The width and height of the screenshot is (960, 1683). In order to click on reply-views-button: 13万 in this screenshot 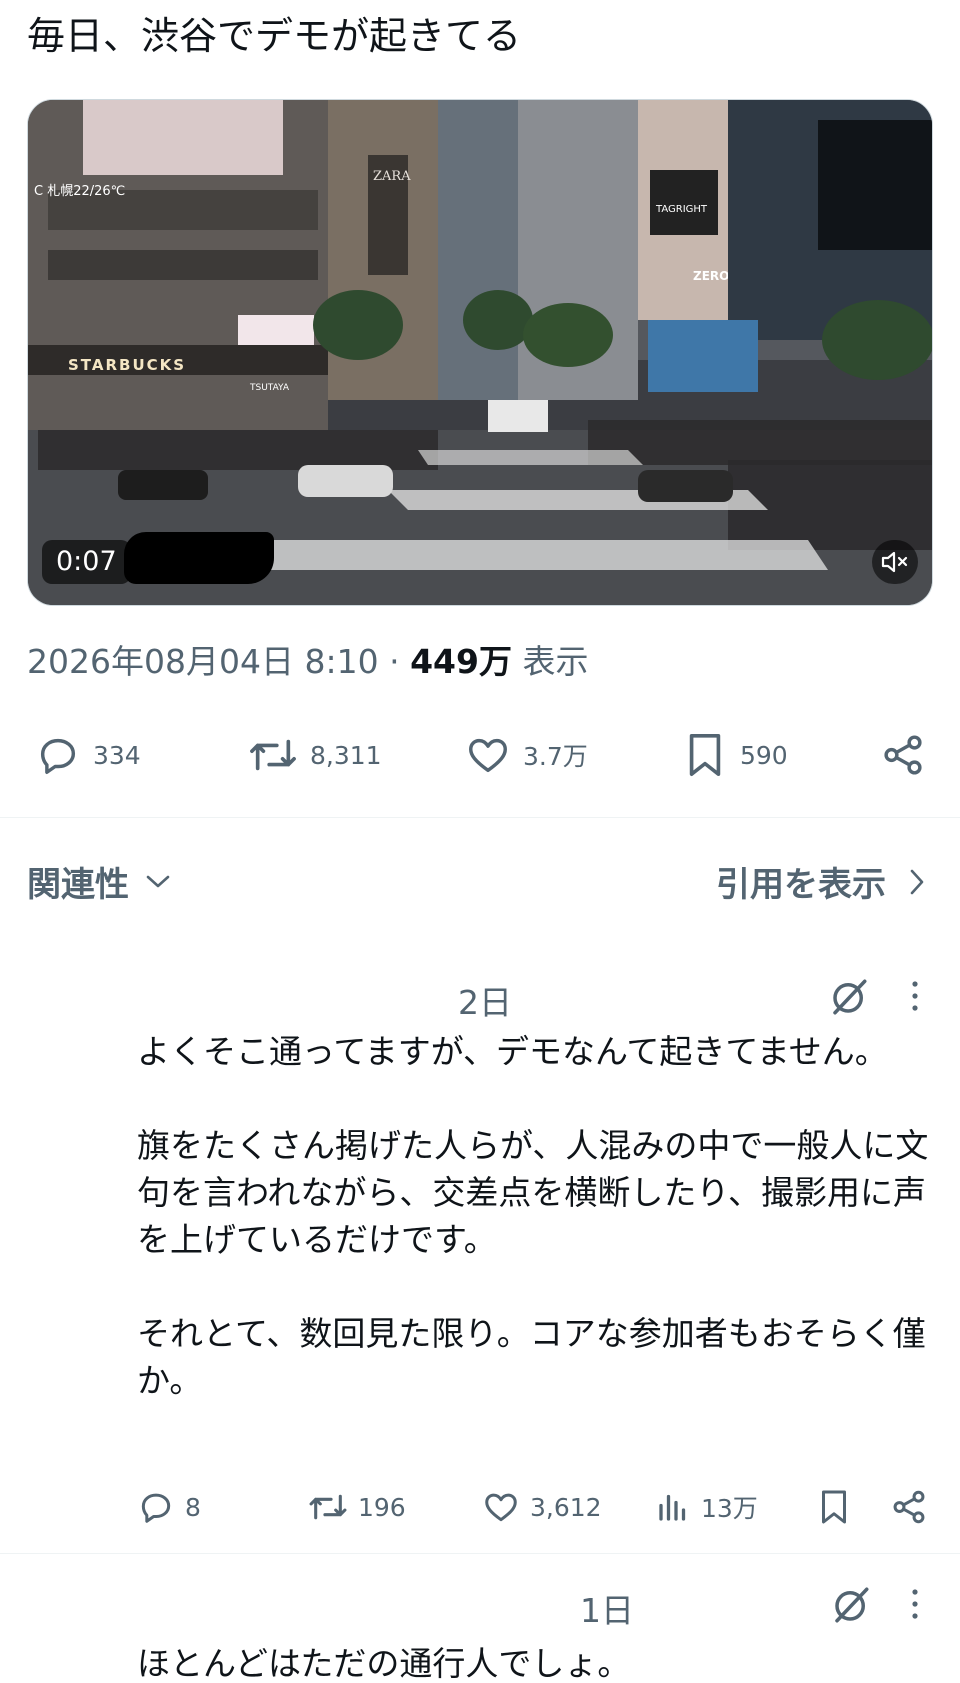, I will do `click(706, 1507)`.